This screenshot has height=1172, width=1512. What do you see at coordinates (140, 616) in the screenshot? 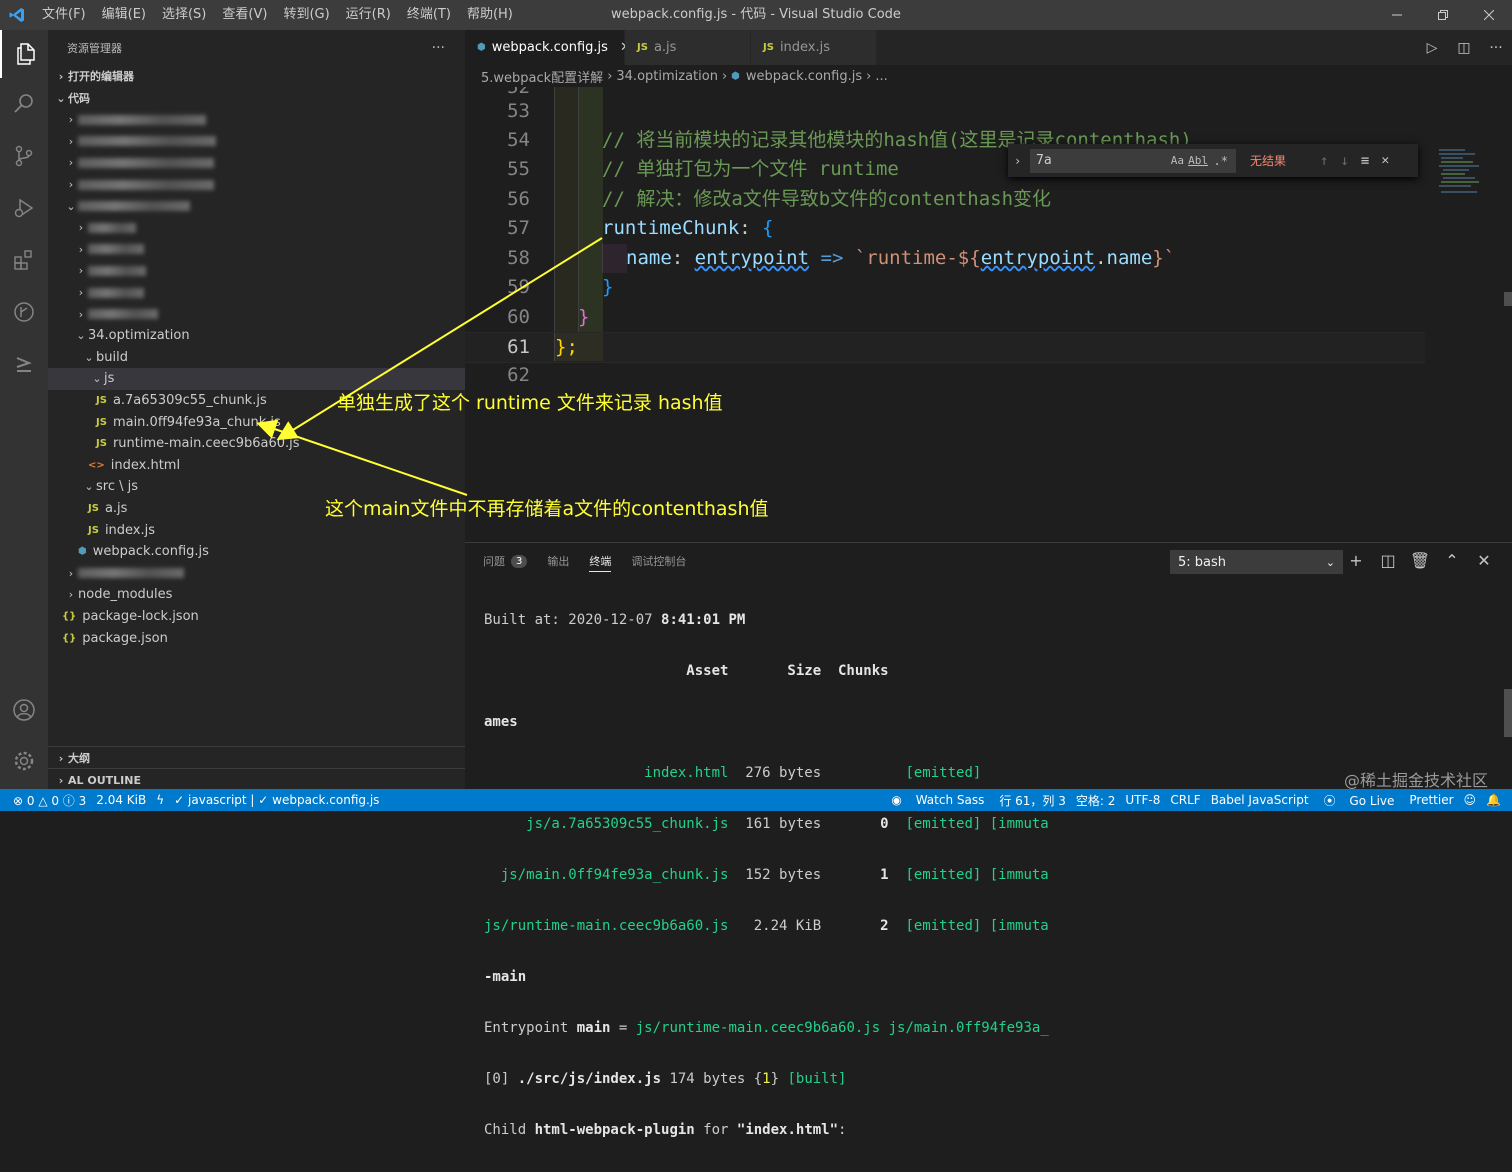
I see `tree-label: package-lock.json` at bounding box center [140, 616].